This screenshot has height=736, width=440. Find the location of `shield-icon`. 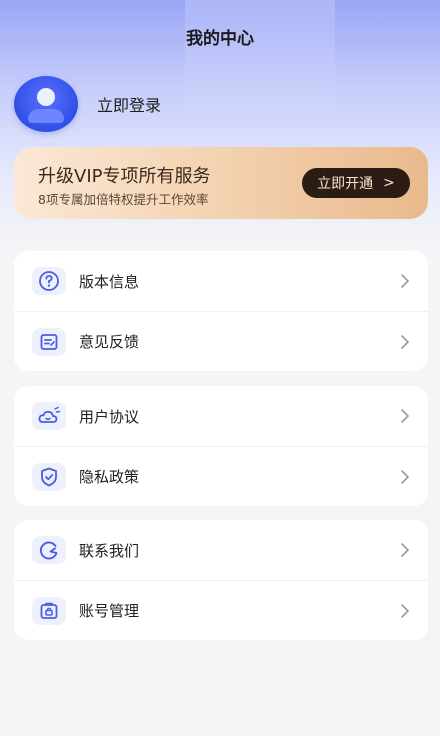

shield-icon is located at coordinates (49, 476).